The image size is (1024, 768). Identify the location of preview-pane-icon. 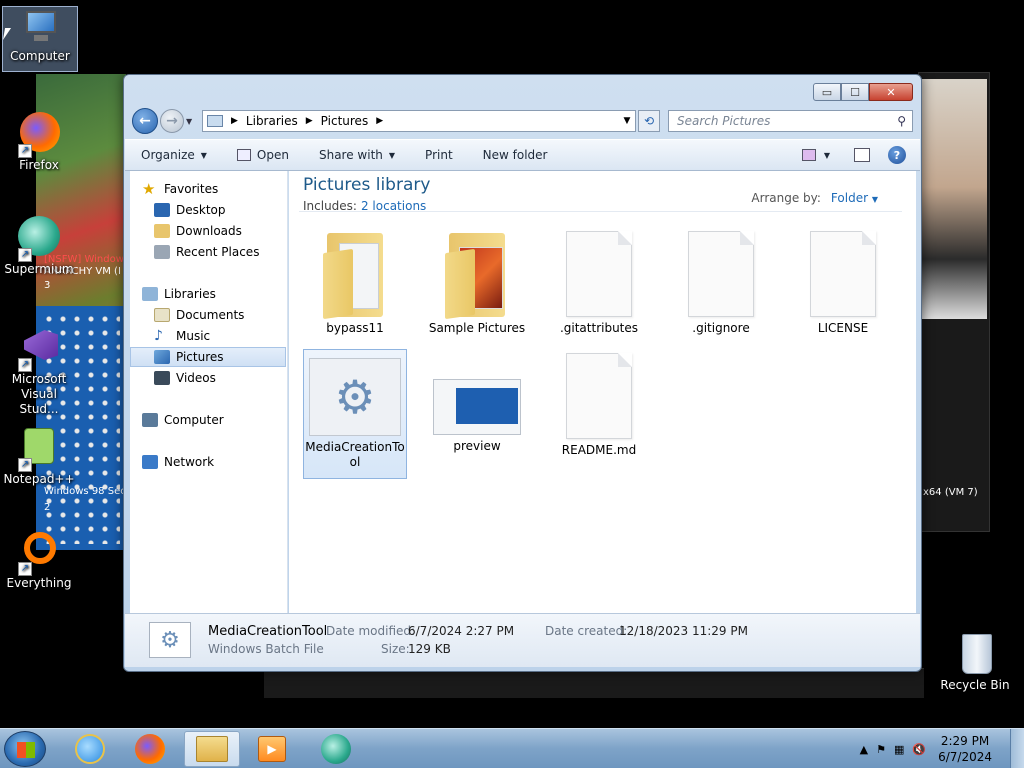
(862, 155).